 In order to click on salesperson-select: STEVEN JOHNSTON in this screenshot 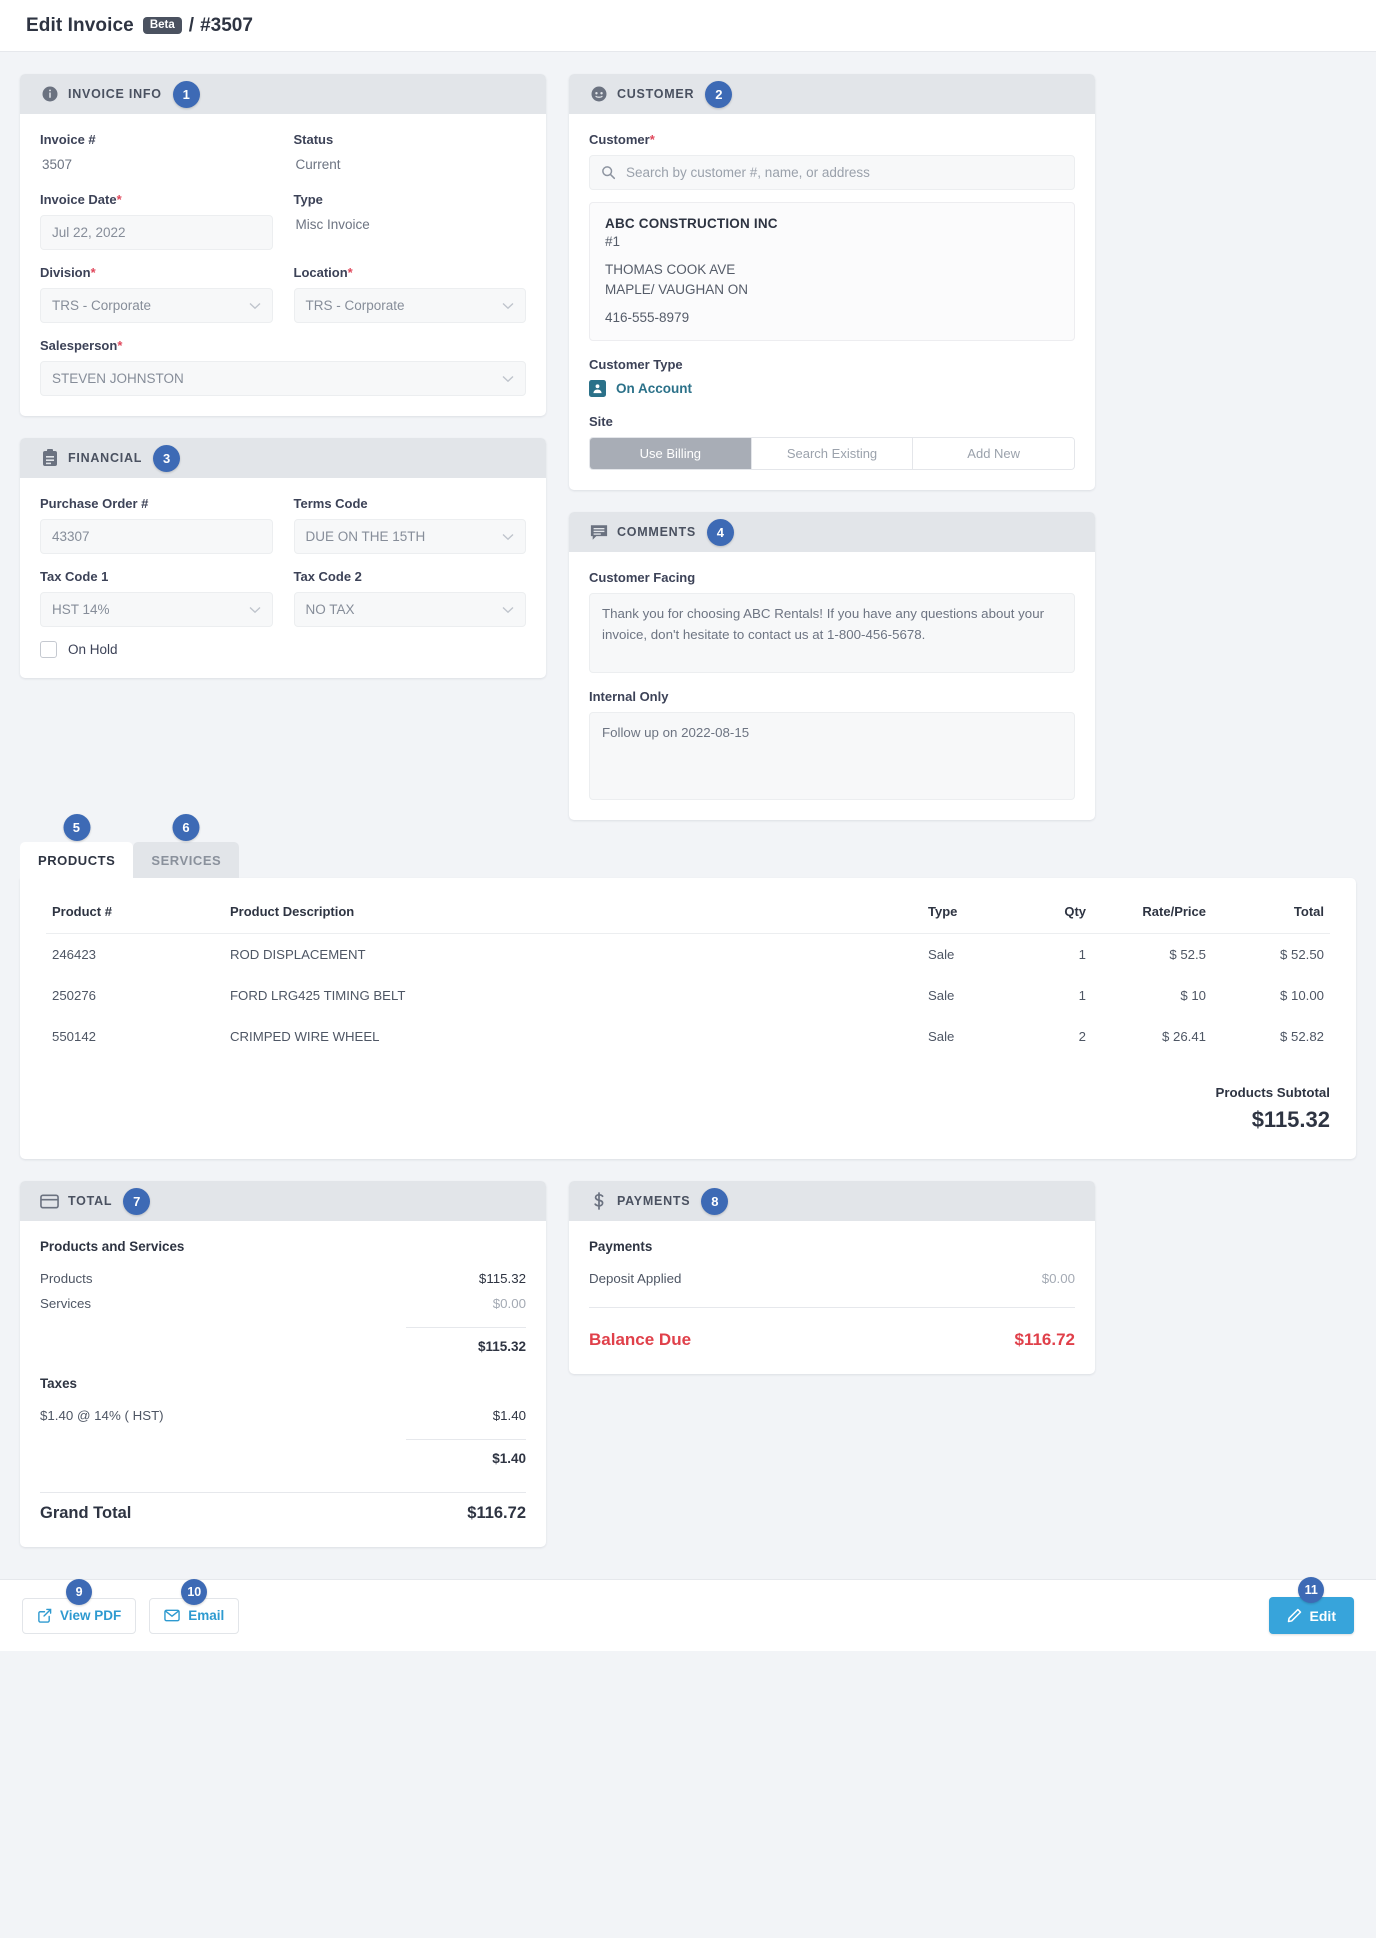, I will do `click(283, 378)`.